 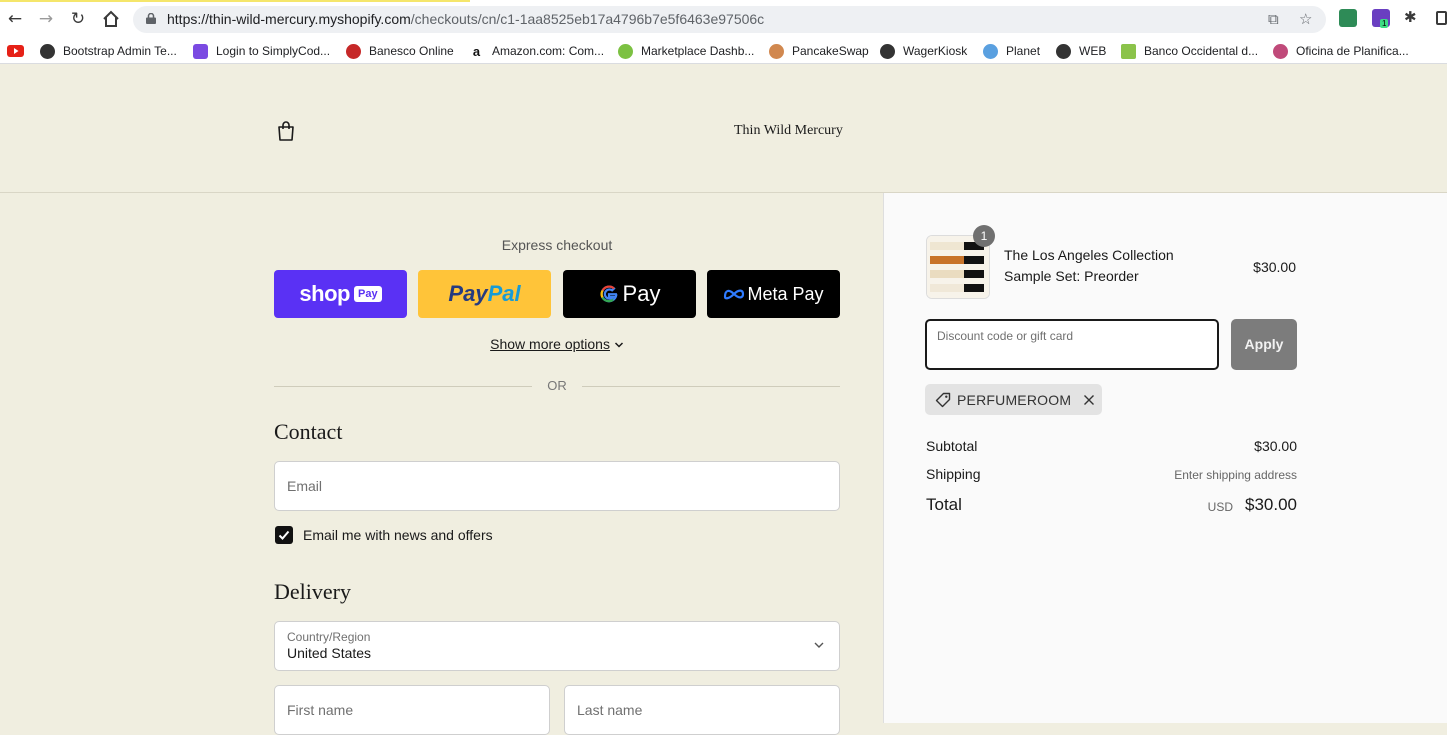 What do you see at coordinates (1072, 344) in the screenshot?
I see `discount-code-input: Discount code or gift card` at bounding box center [1072, 344].